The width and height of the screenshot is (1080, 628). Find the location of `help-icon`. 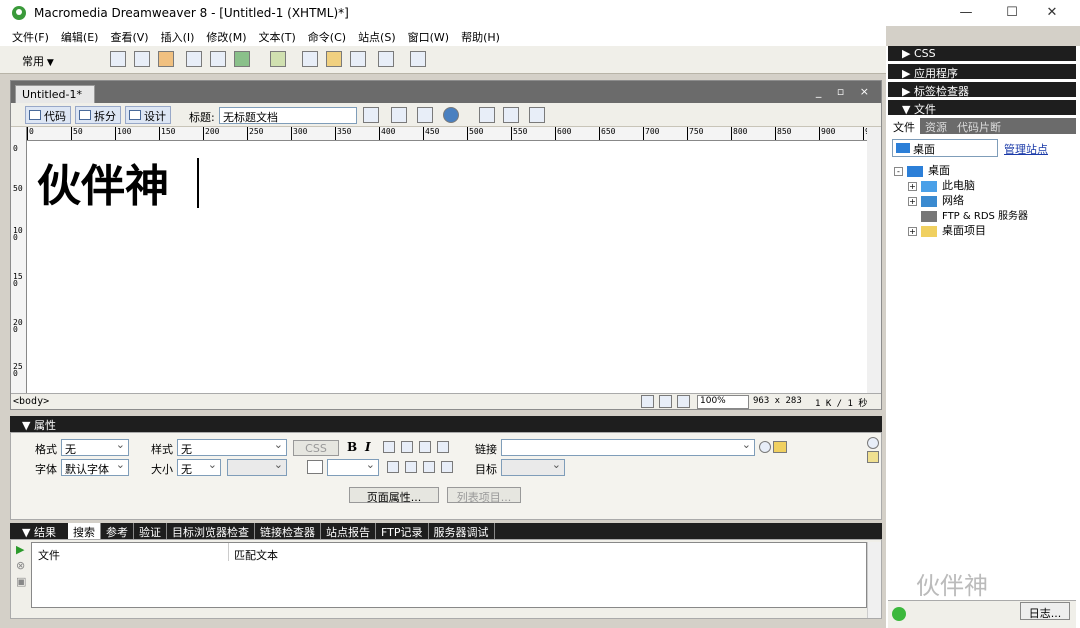

help-icon is located at coordinates (873, 443).